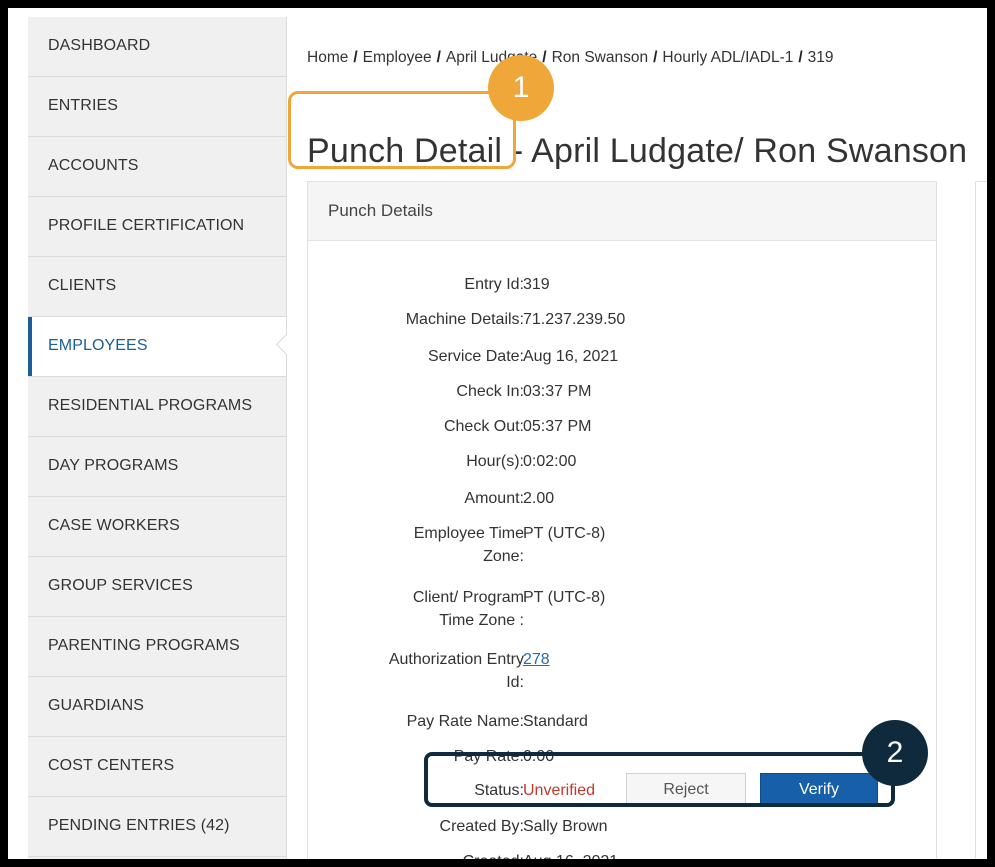 The width and height of the screenshot is (995, 867). Describe the element at coordinates (521, 88) in the screenshot. I see `annotation-badge-1: 1` at that location.